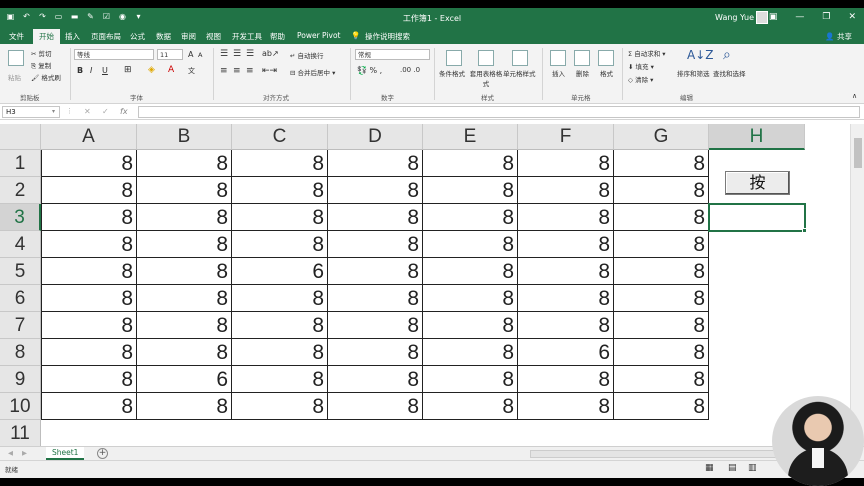  Describe the element at coordinates (661, 217) in the screenshot. I see `cell-g3: 8` at that location.